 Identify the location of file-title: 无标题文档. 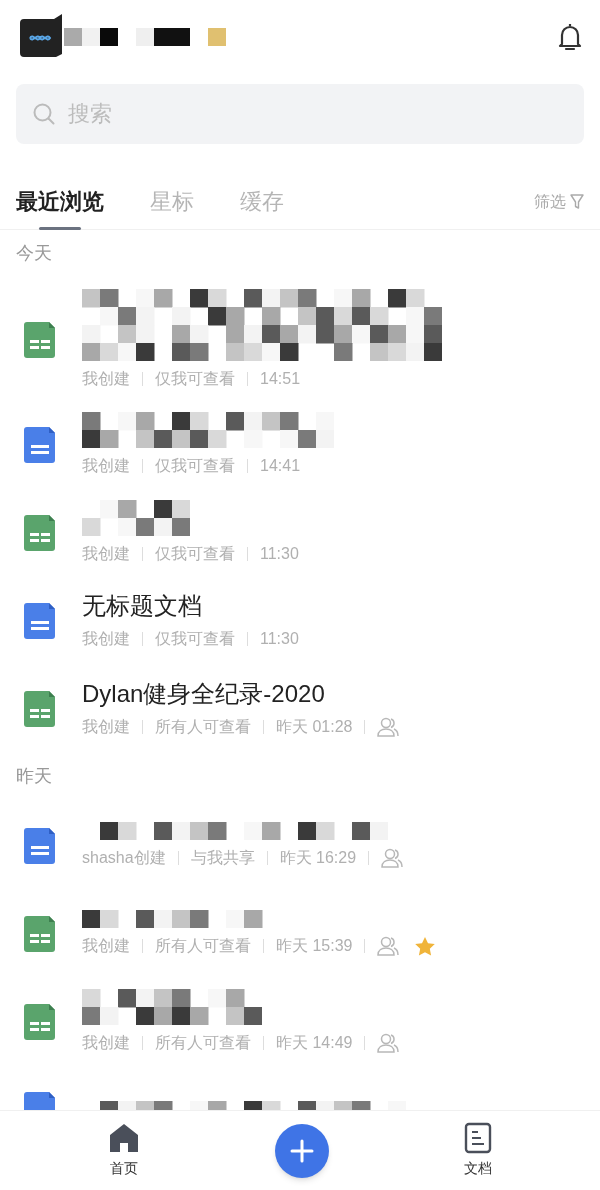
(142, 606).